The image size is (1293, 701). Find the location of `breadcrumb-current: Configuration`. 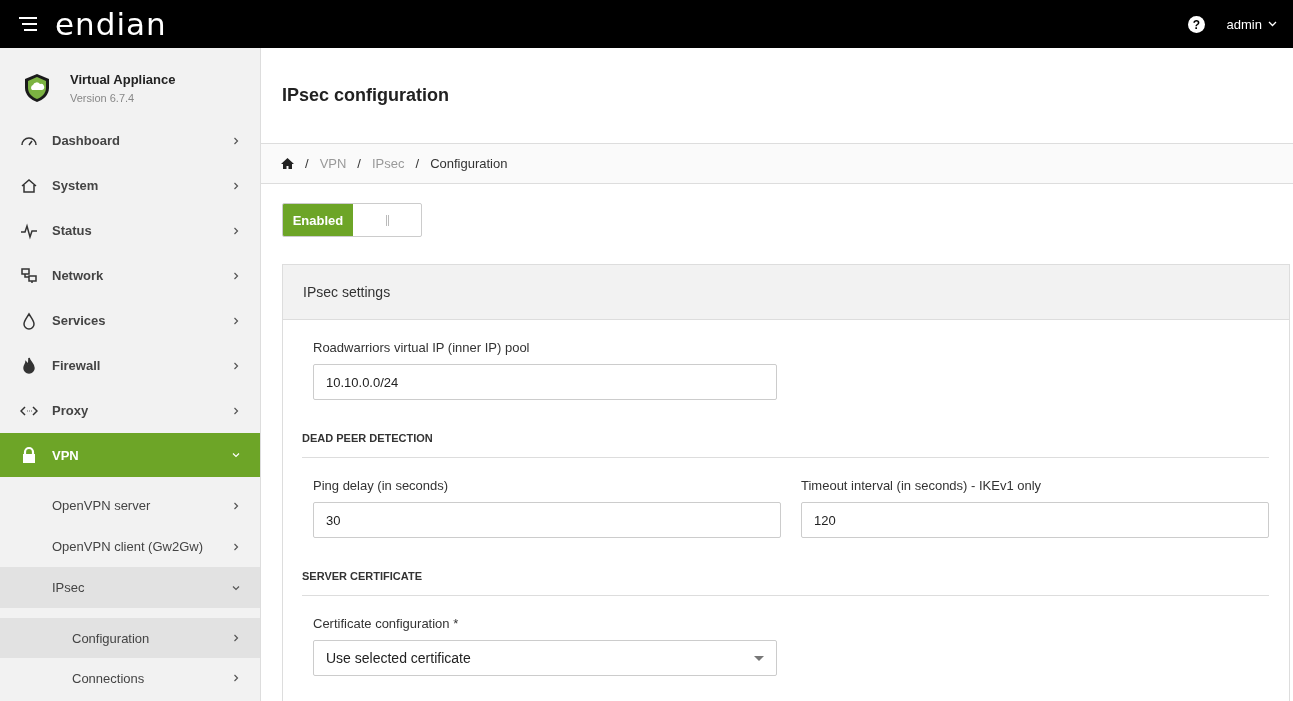

breadcrumb-current: Configuration is located at coordinates (469, 163).